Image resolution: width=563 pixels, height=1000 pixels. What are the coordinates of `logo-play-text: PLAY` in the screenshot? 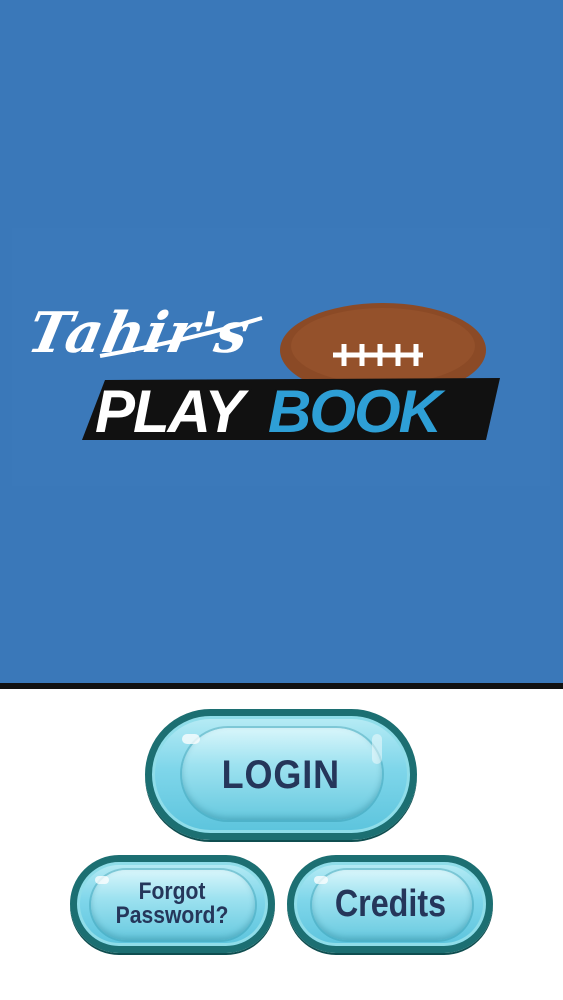 It's located at (172, 411).